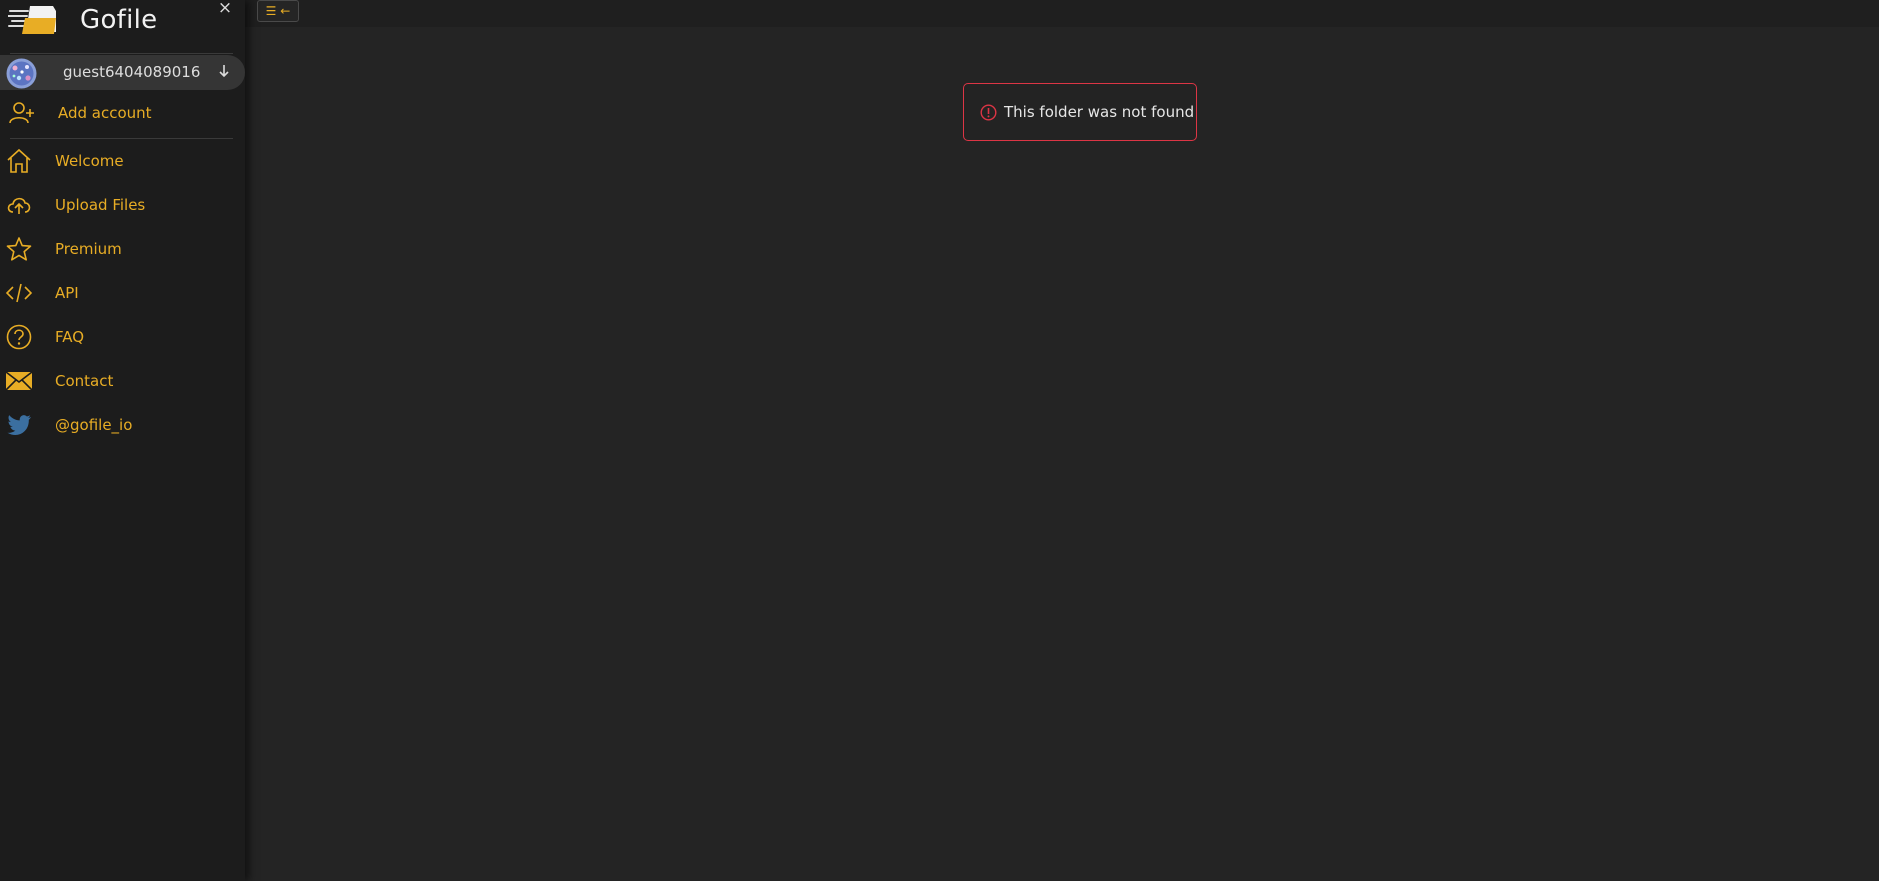 This screenshot has width=1879, height=881. What do you see at coordinates (122, 293) in the screenshot?
I see `nav-item-api: API` at bounding box center [122, 293].